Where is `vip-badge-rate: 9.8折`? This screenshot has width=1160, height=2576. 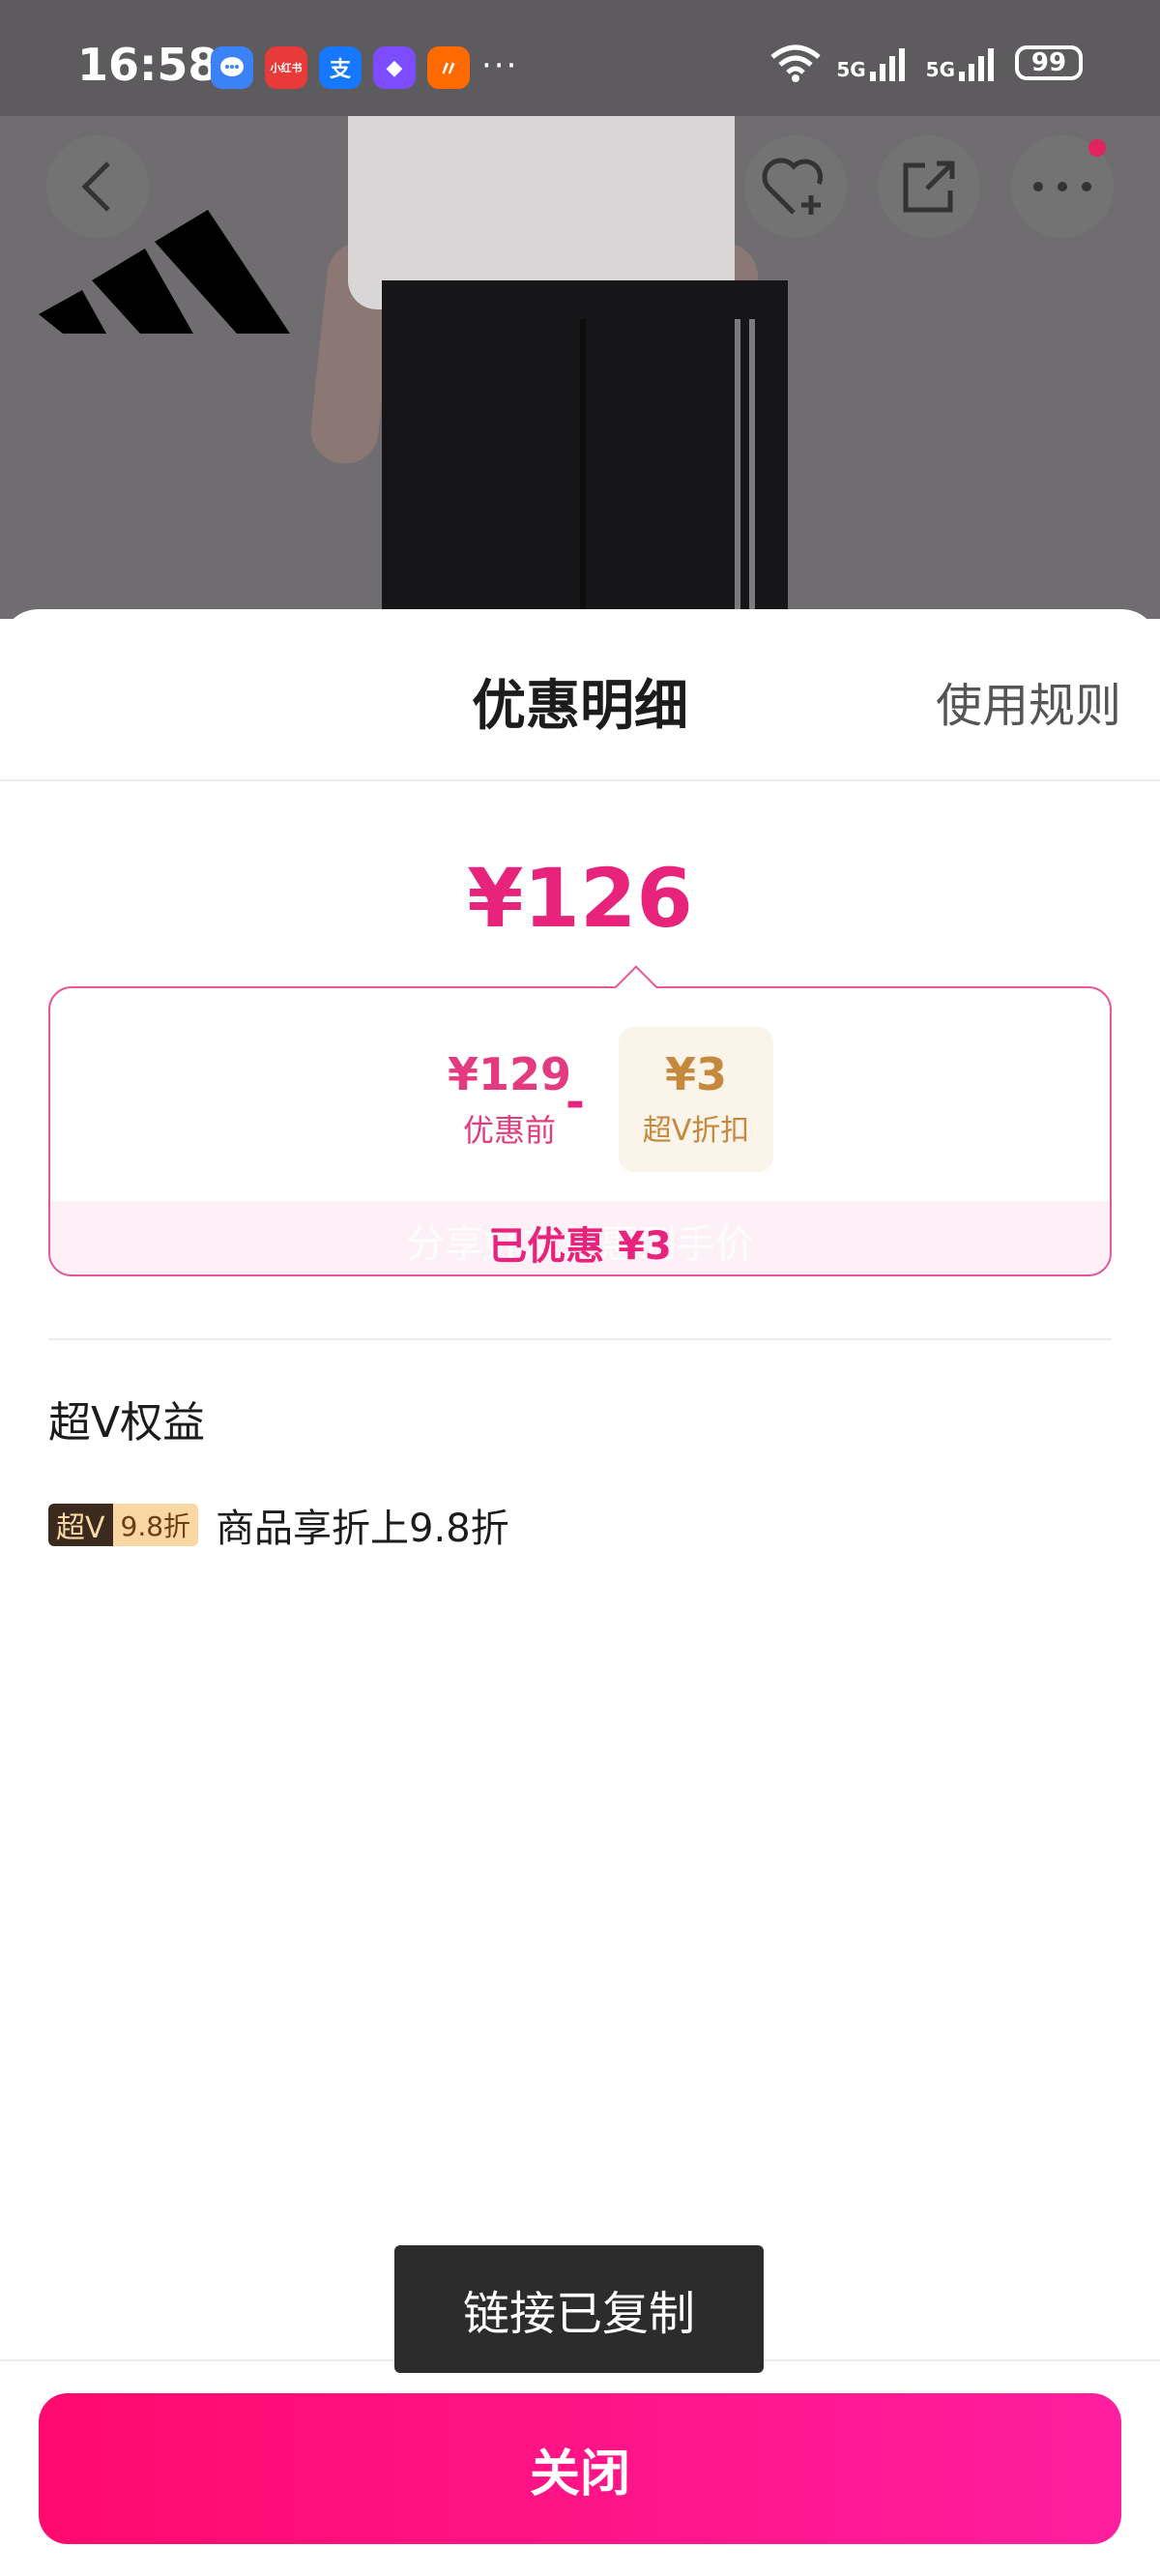 vip-badge-rate: 9.8折 is located at coordinates (155, 1525).